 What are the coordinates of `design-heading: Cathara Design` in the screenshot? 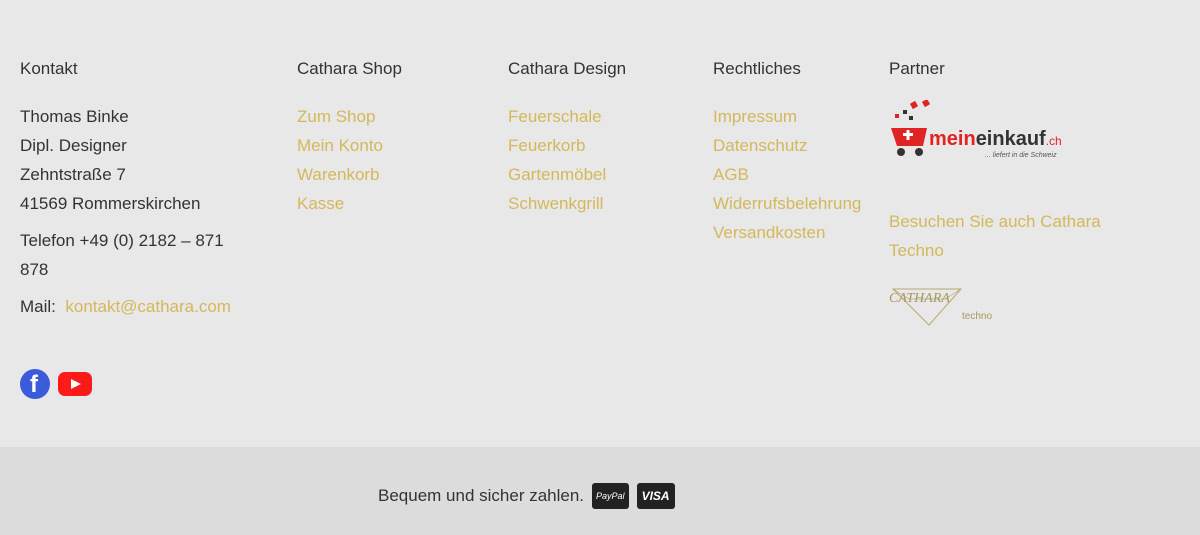 It's located at (567, 68).